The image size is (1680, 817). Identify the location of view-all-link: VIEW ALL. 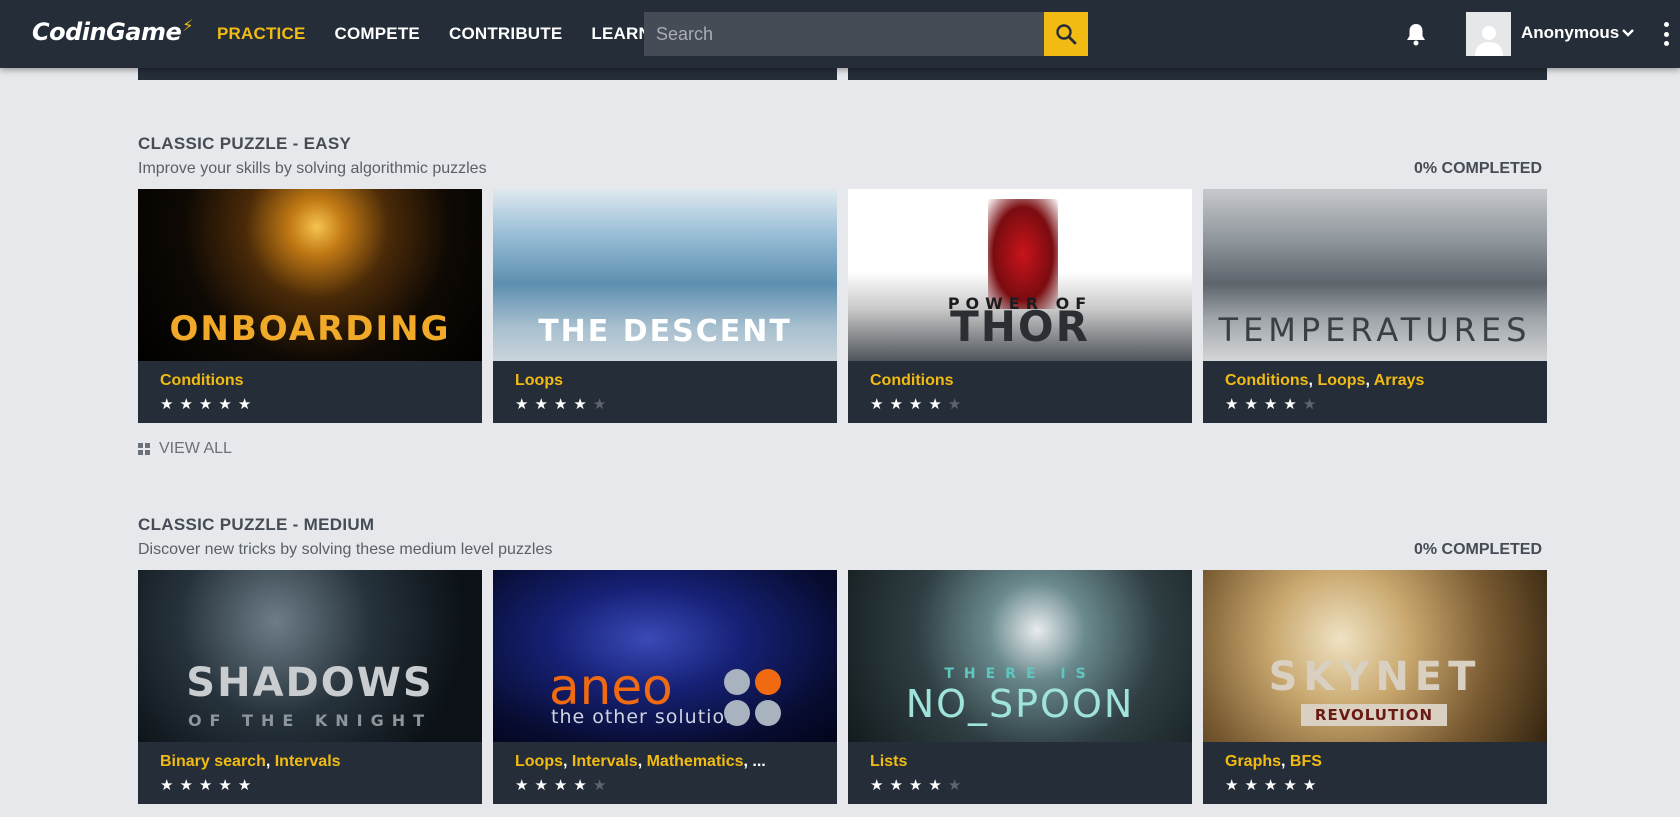
(185, 449).